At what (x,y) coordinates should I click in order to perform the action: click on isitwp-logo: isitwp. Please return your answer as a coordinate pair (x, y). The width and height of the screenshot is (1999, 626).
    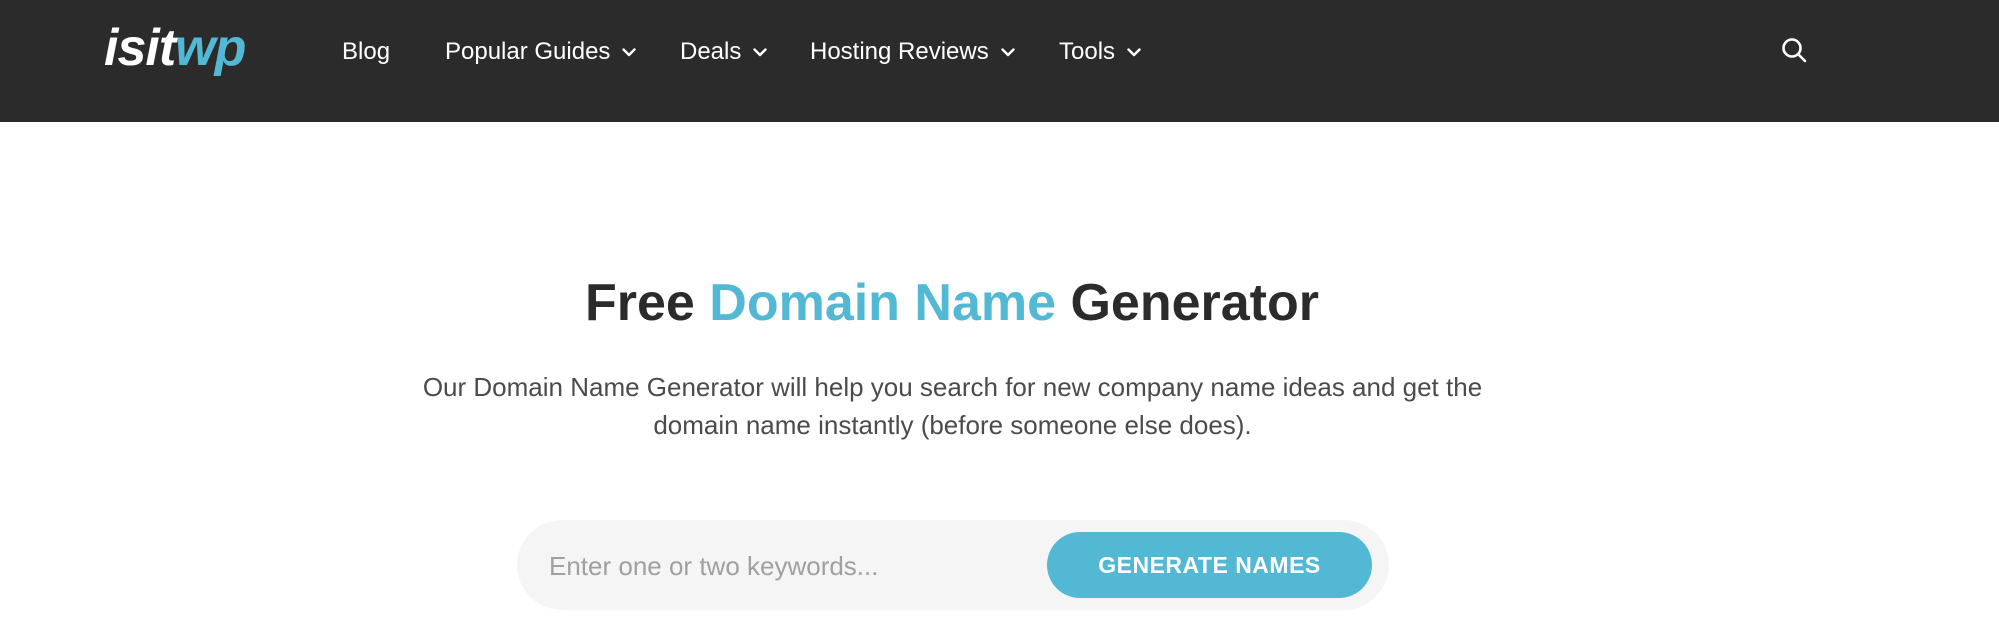
    Looking at the image, I should click on (175, 48).